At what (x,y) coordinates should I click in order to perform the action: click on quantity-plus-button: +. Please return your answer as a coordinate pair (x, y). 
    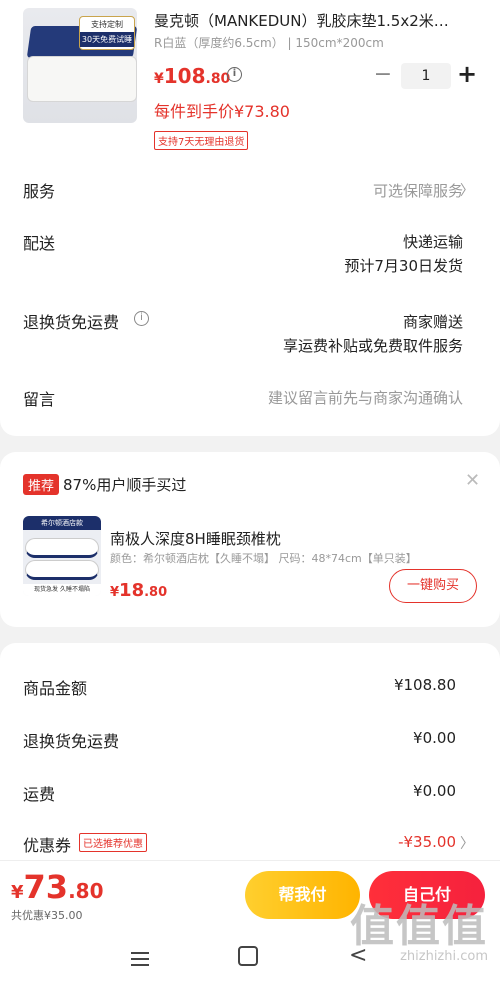
    Looking at the image, I should click on (467, 74).